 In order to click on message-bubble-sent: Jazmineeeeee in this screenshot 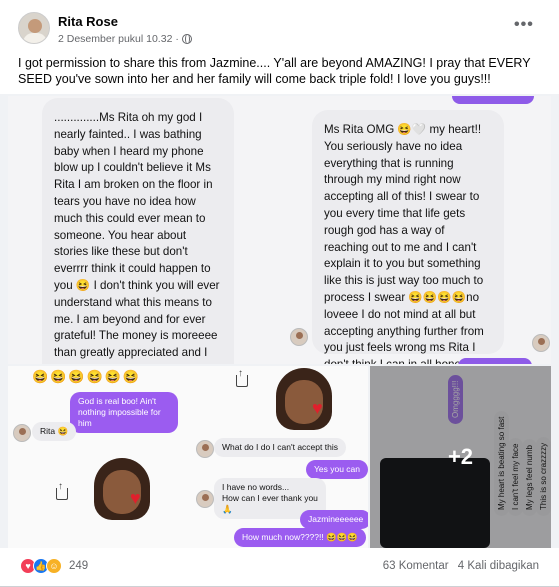, I will do `click(334, 519)`.